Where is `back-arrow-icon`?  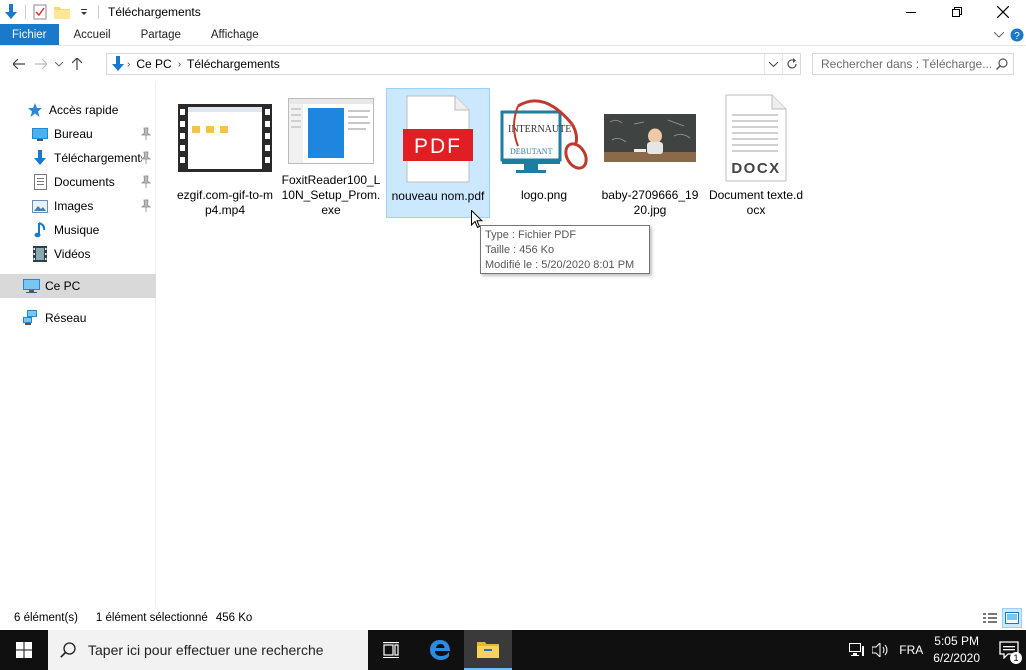 back-arrow-icon is located at coordinates (19, 64).